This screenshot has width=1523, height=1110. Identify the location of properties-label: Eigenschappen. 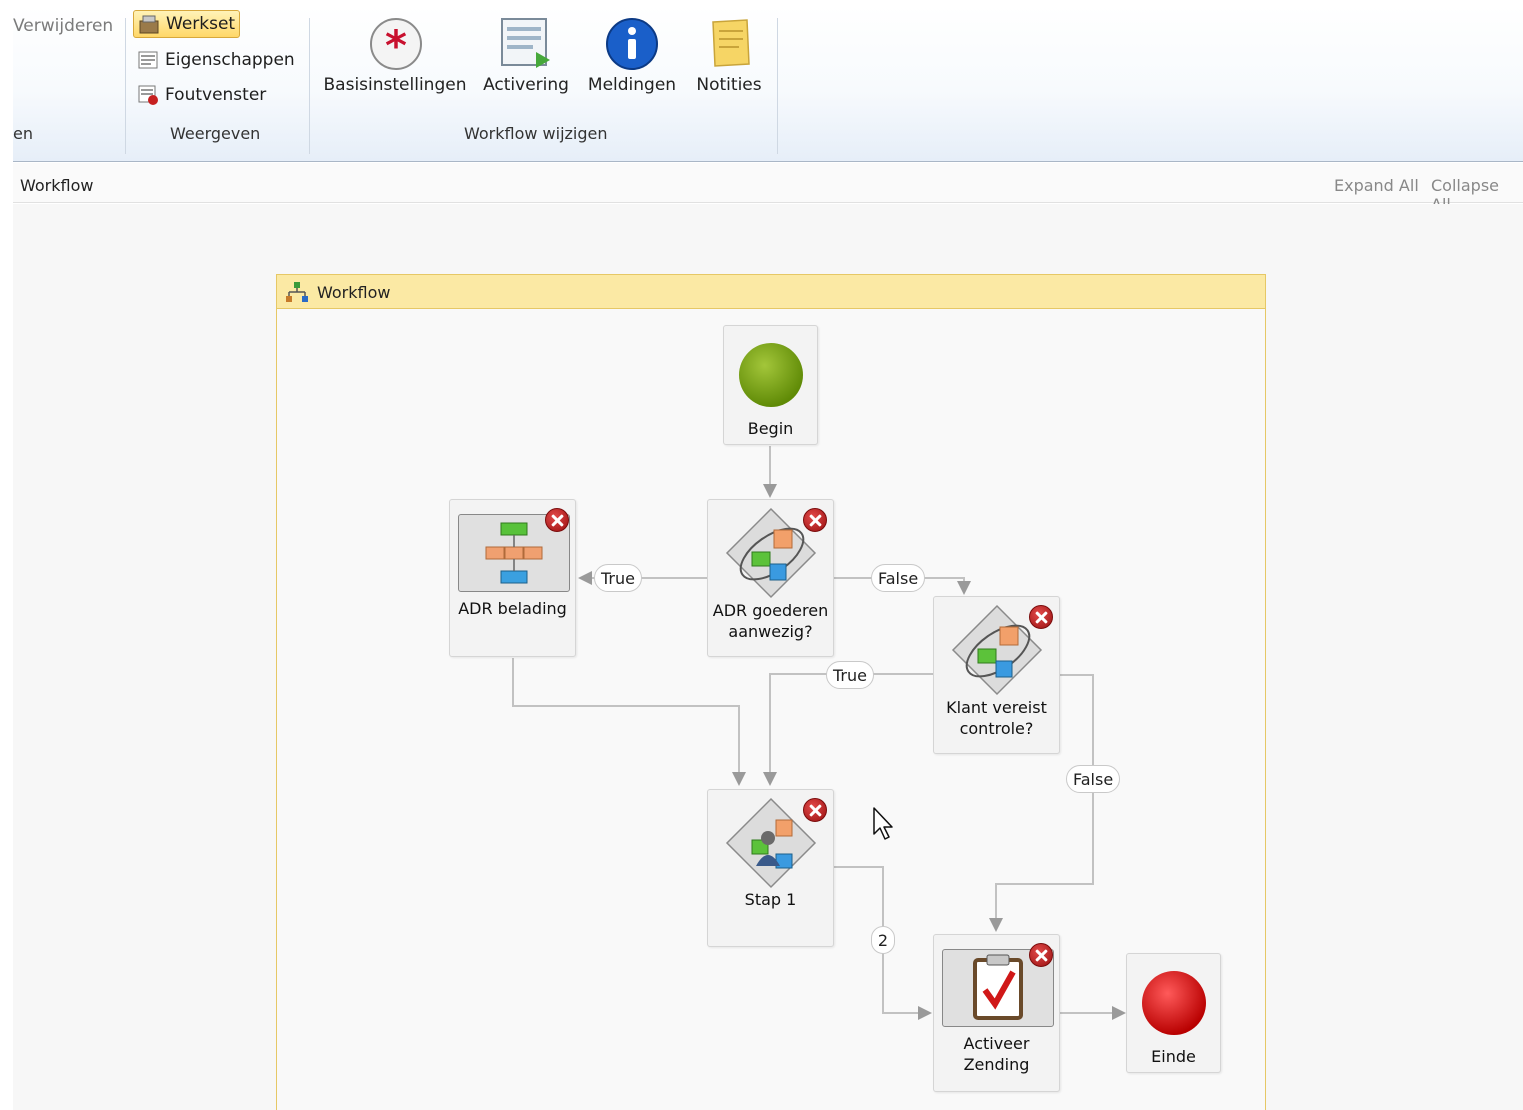
(230, 60).